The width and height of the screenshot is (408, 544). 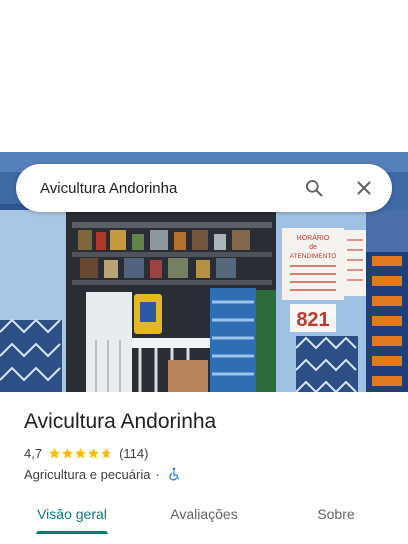 I want to click on search-icon, so click(x=314, y=188).